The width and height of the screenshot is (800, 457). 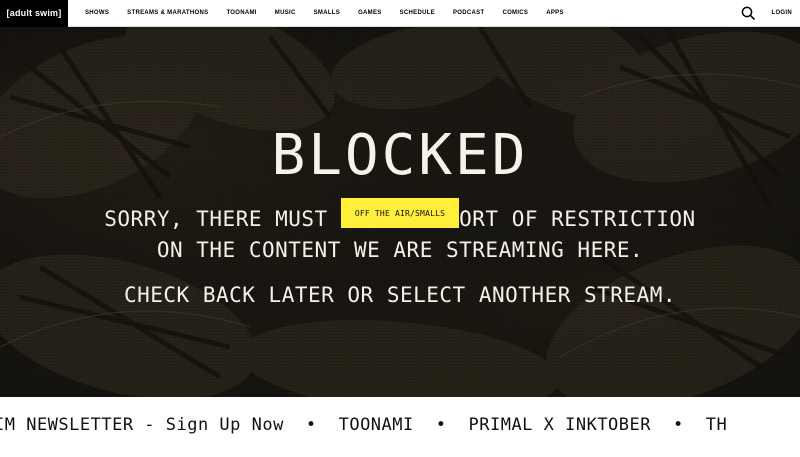 What do you see at coordinates (748, 13) in the screenshot?
I see `search-icon` at bounding box center [748, 13].